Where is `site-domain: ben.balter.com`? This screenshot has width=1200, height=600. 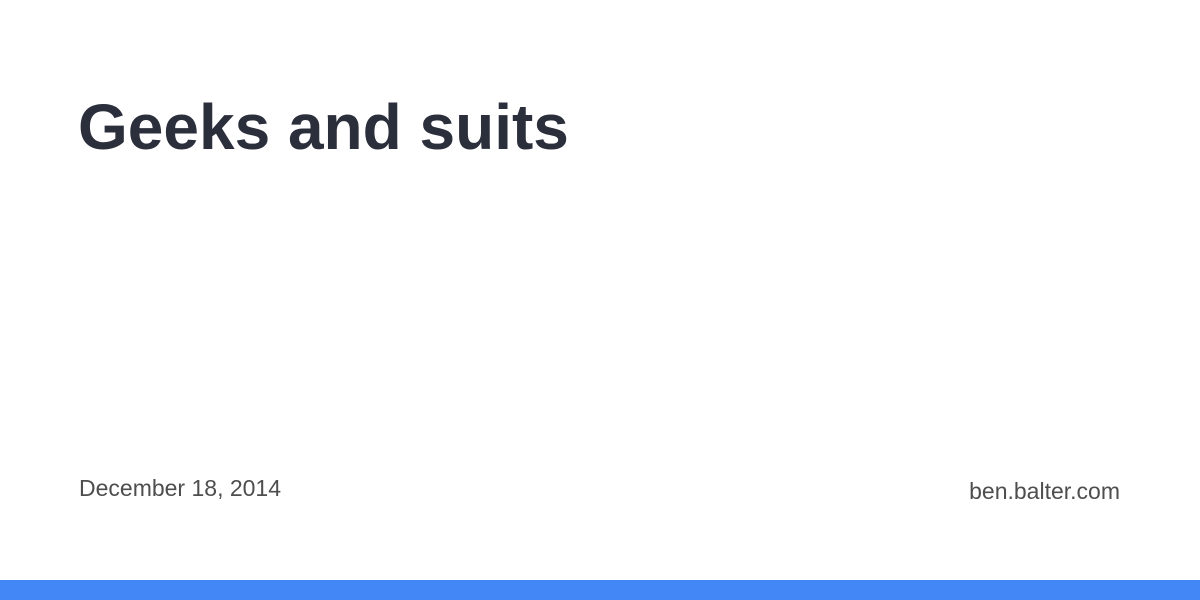 site-domain: ben.balter.com is located at coordinates (1044, 491).